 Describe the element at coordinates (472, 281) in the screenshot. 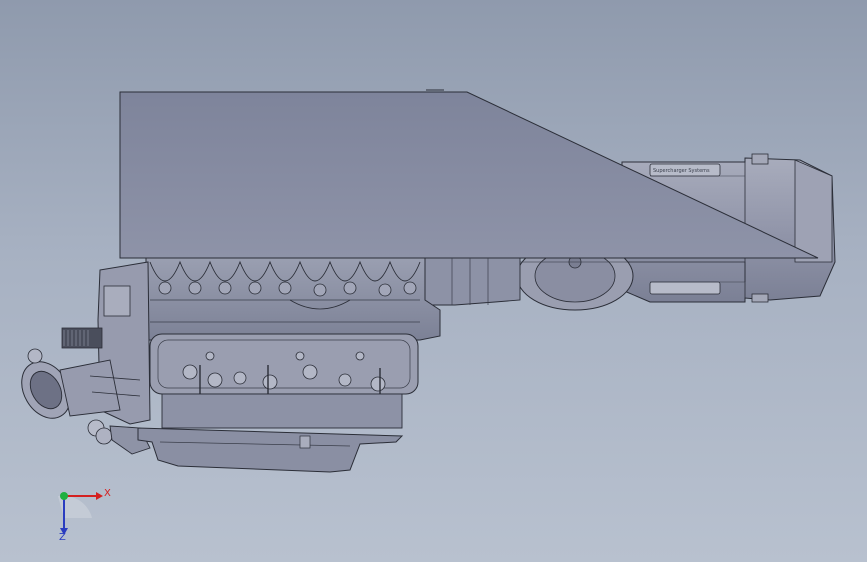

I see `adapter-housing` at that location.